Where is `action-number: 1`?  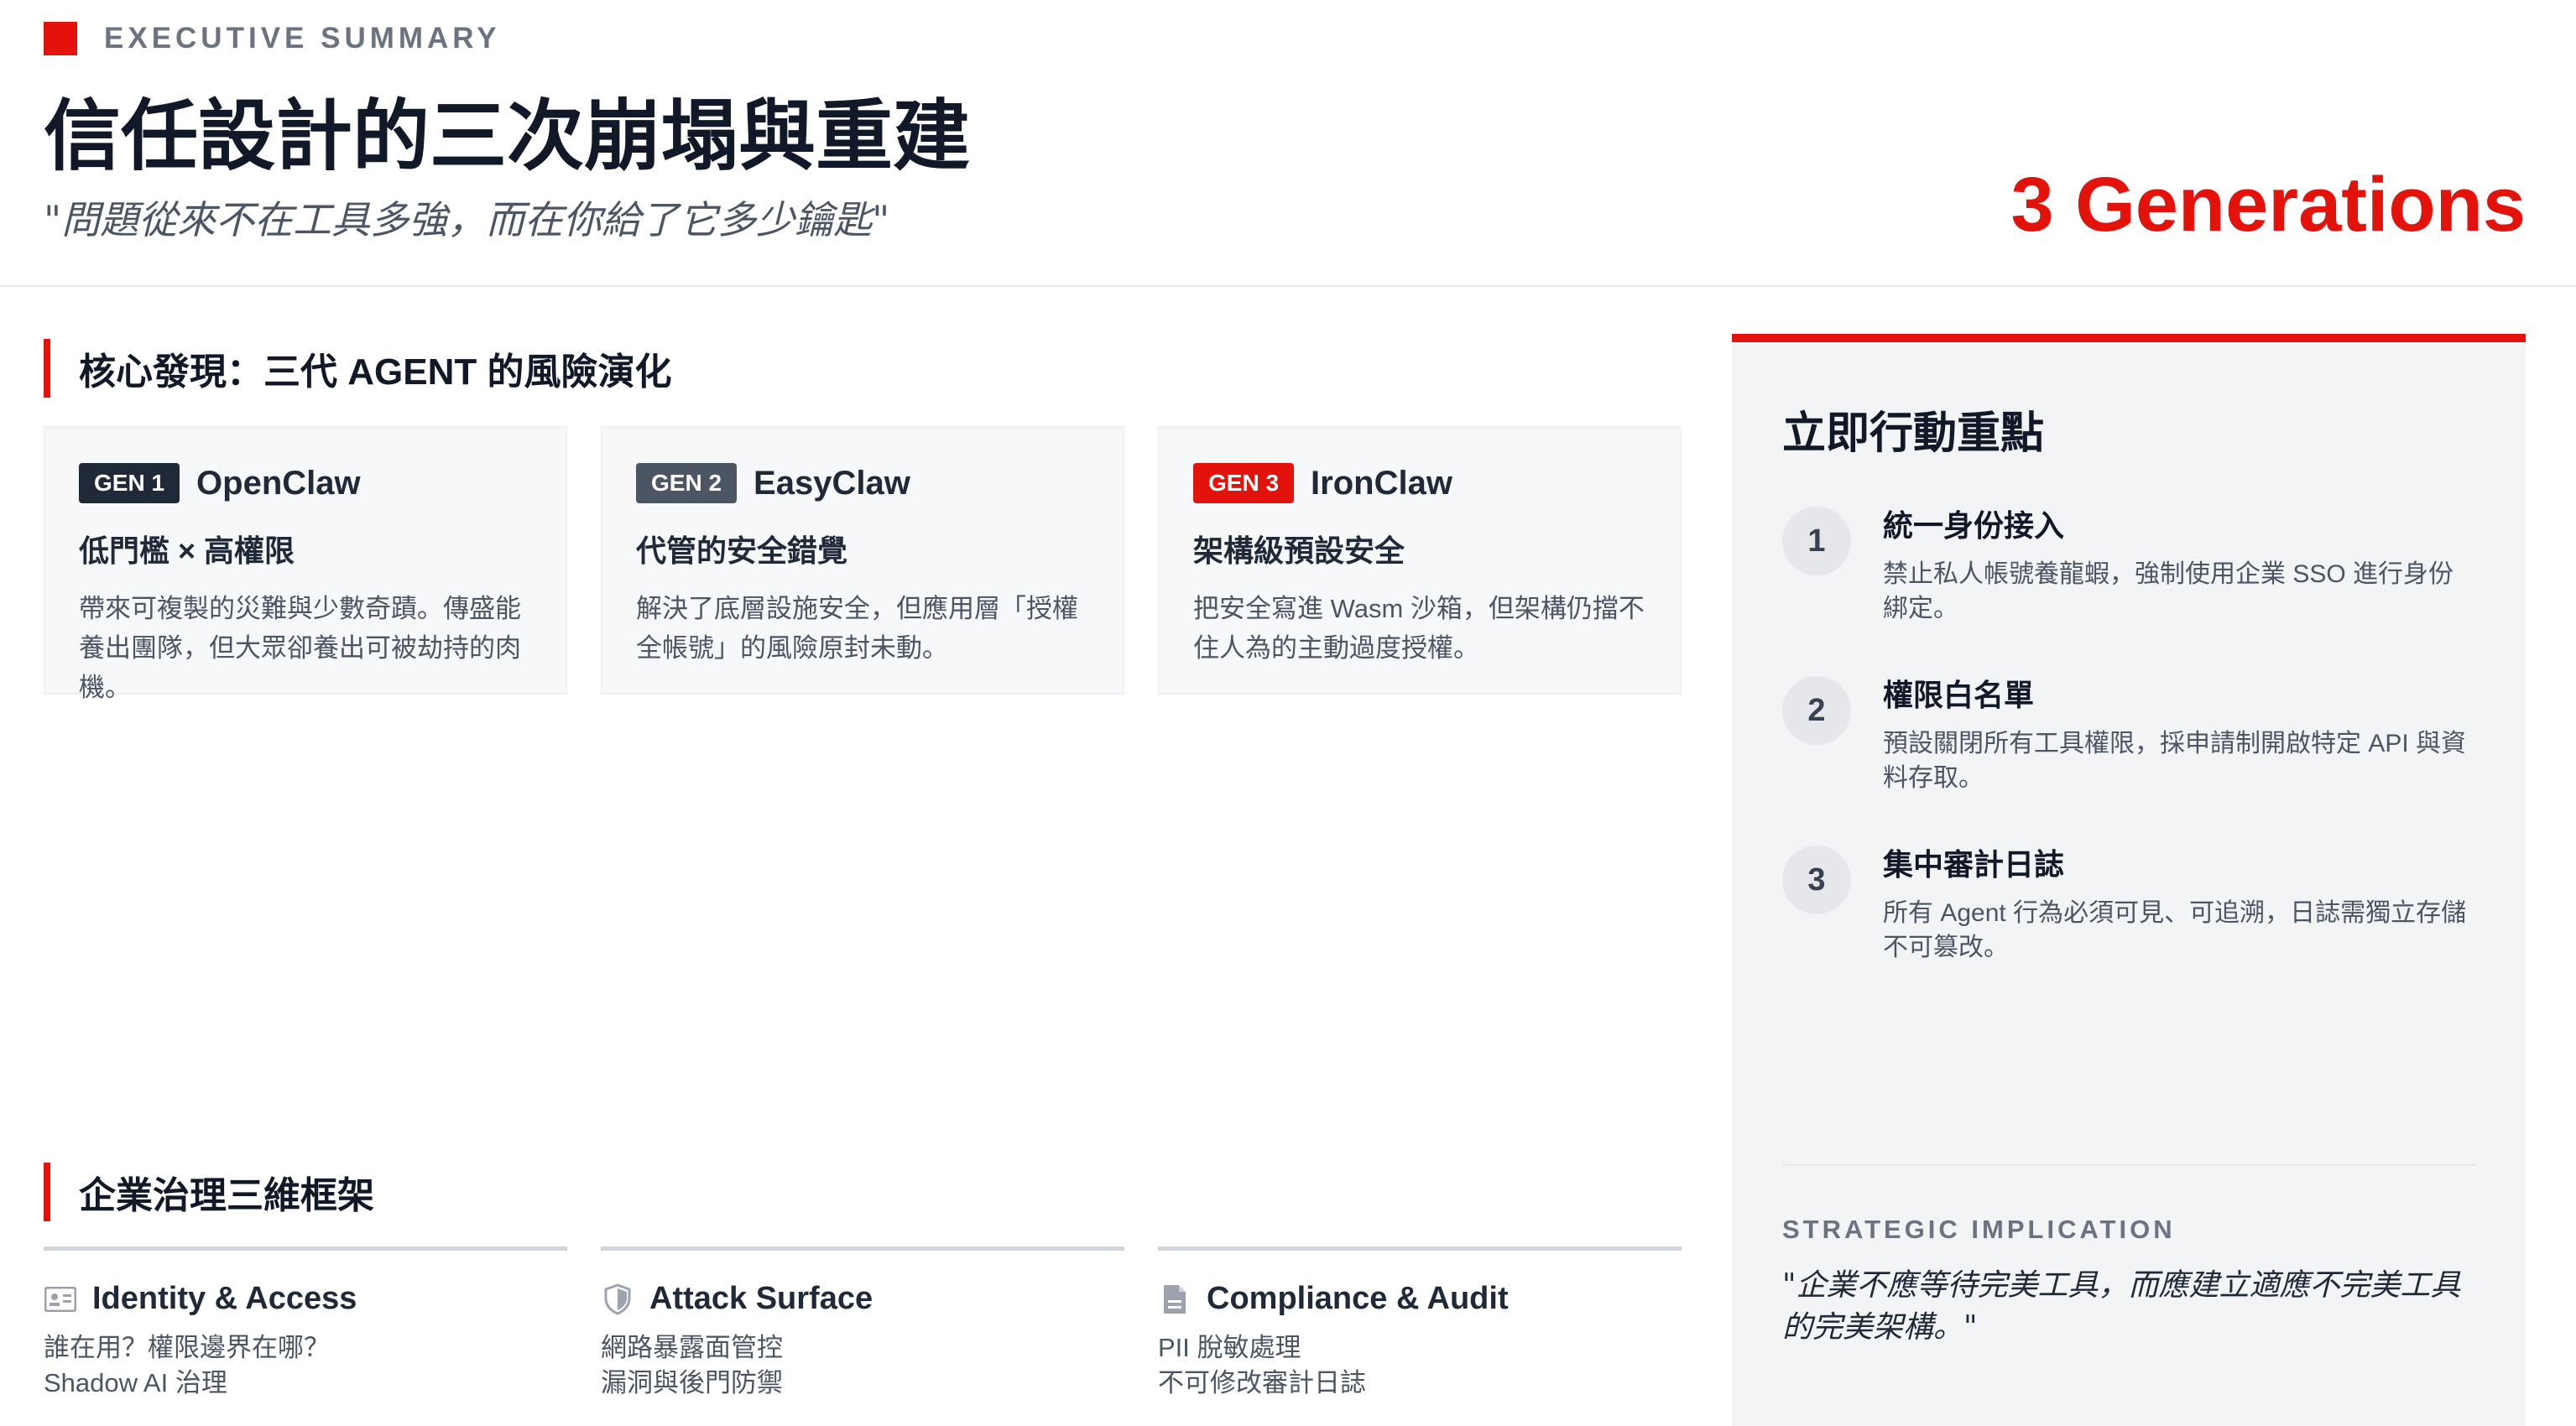 action-number: 1 is located at coordinates (1816, 541).